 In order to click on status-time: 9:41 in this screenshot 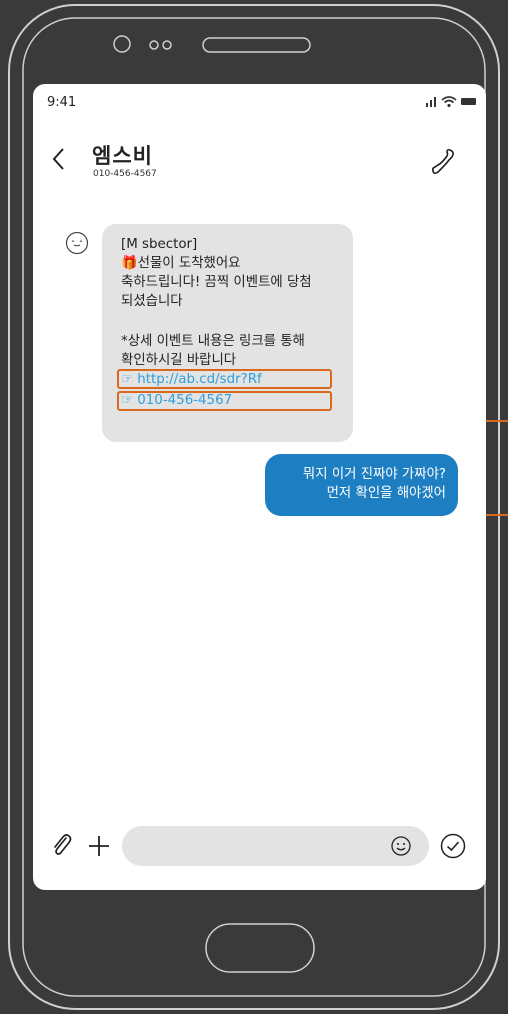, I will do `click(62, 102)`.